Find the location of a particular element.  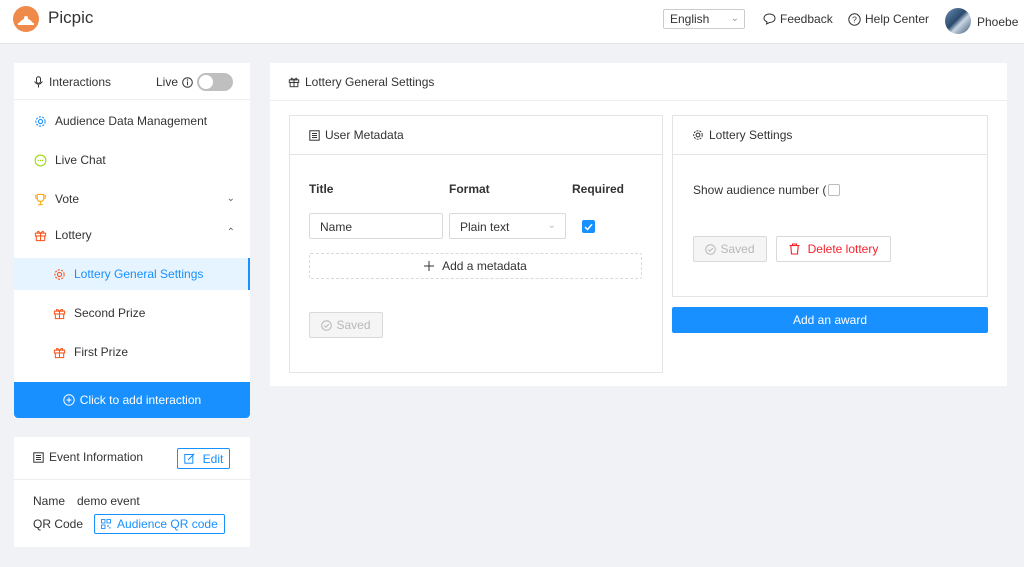

feedback-label: Feedback is located at coordinates (806, 19).